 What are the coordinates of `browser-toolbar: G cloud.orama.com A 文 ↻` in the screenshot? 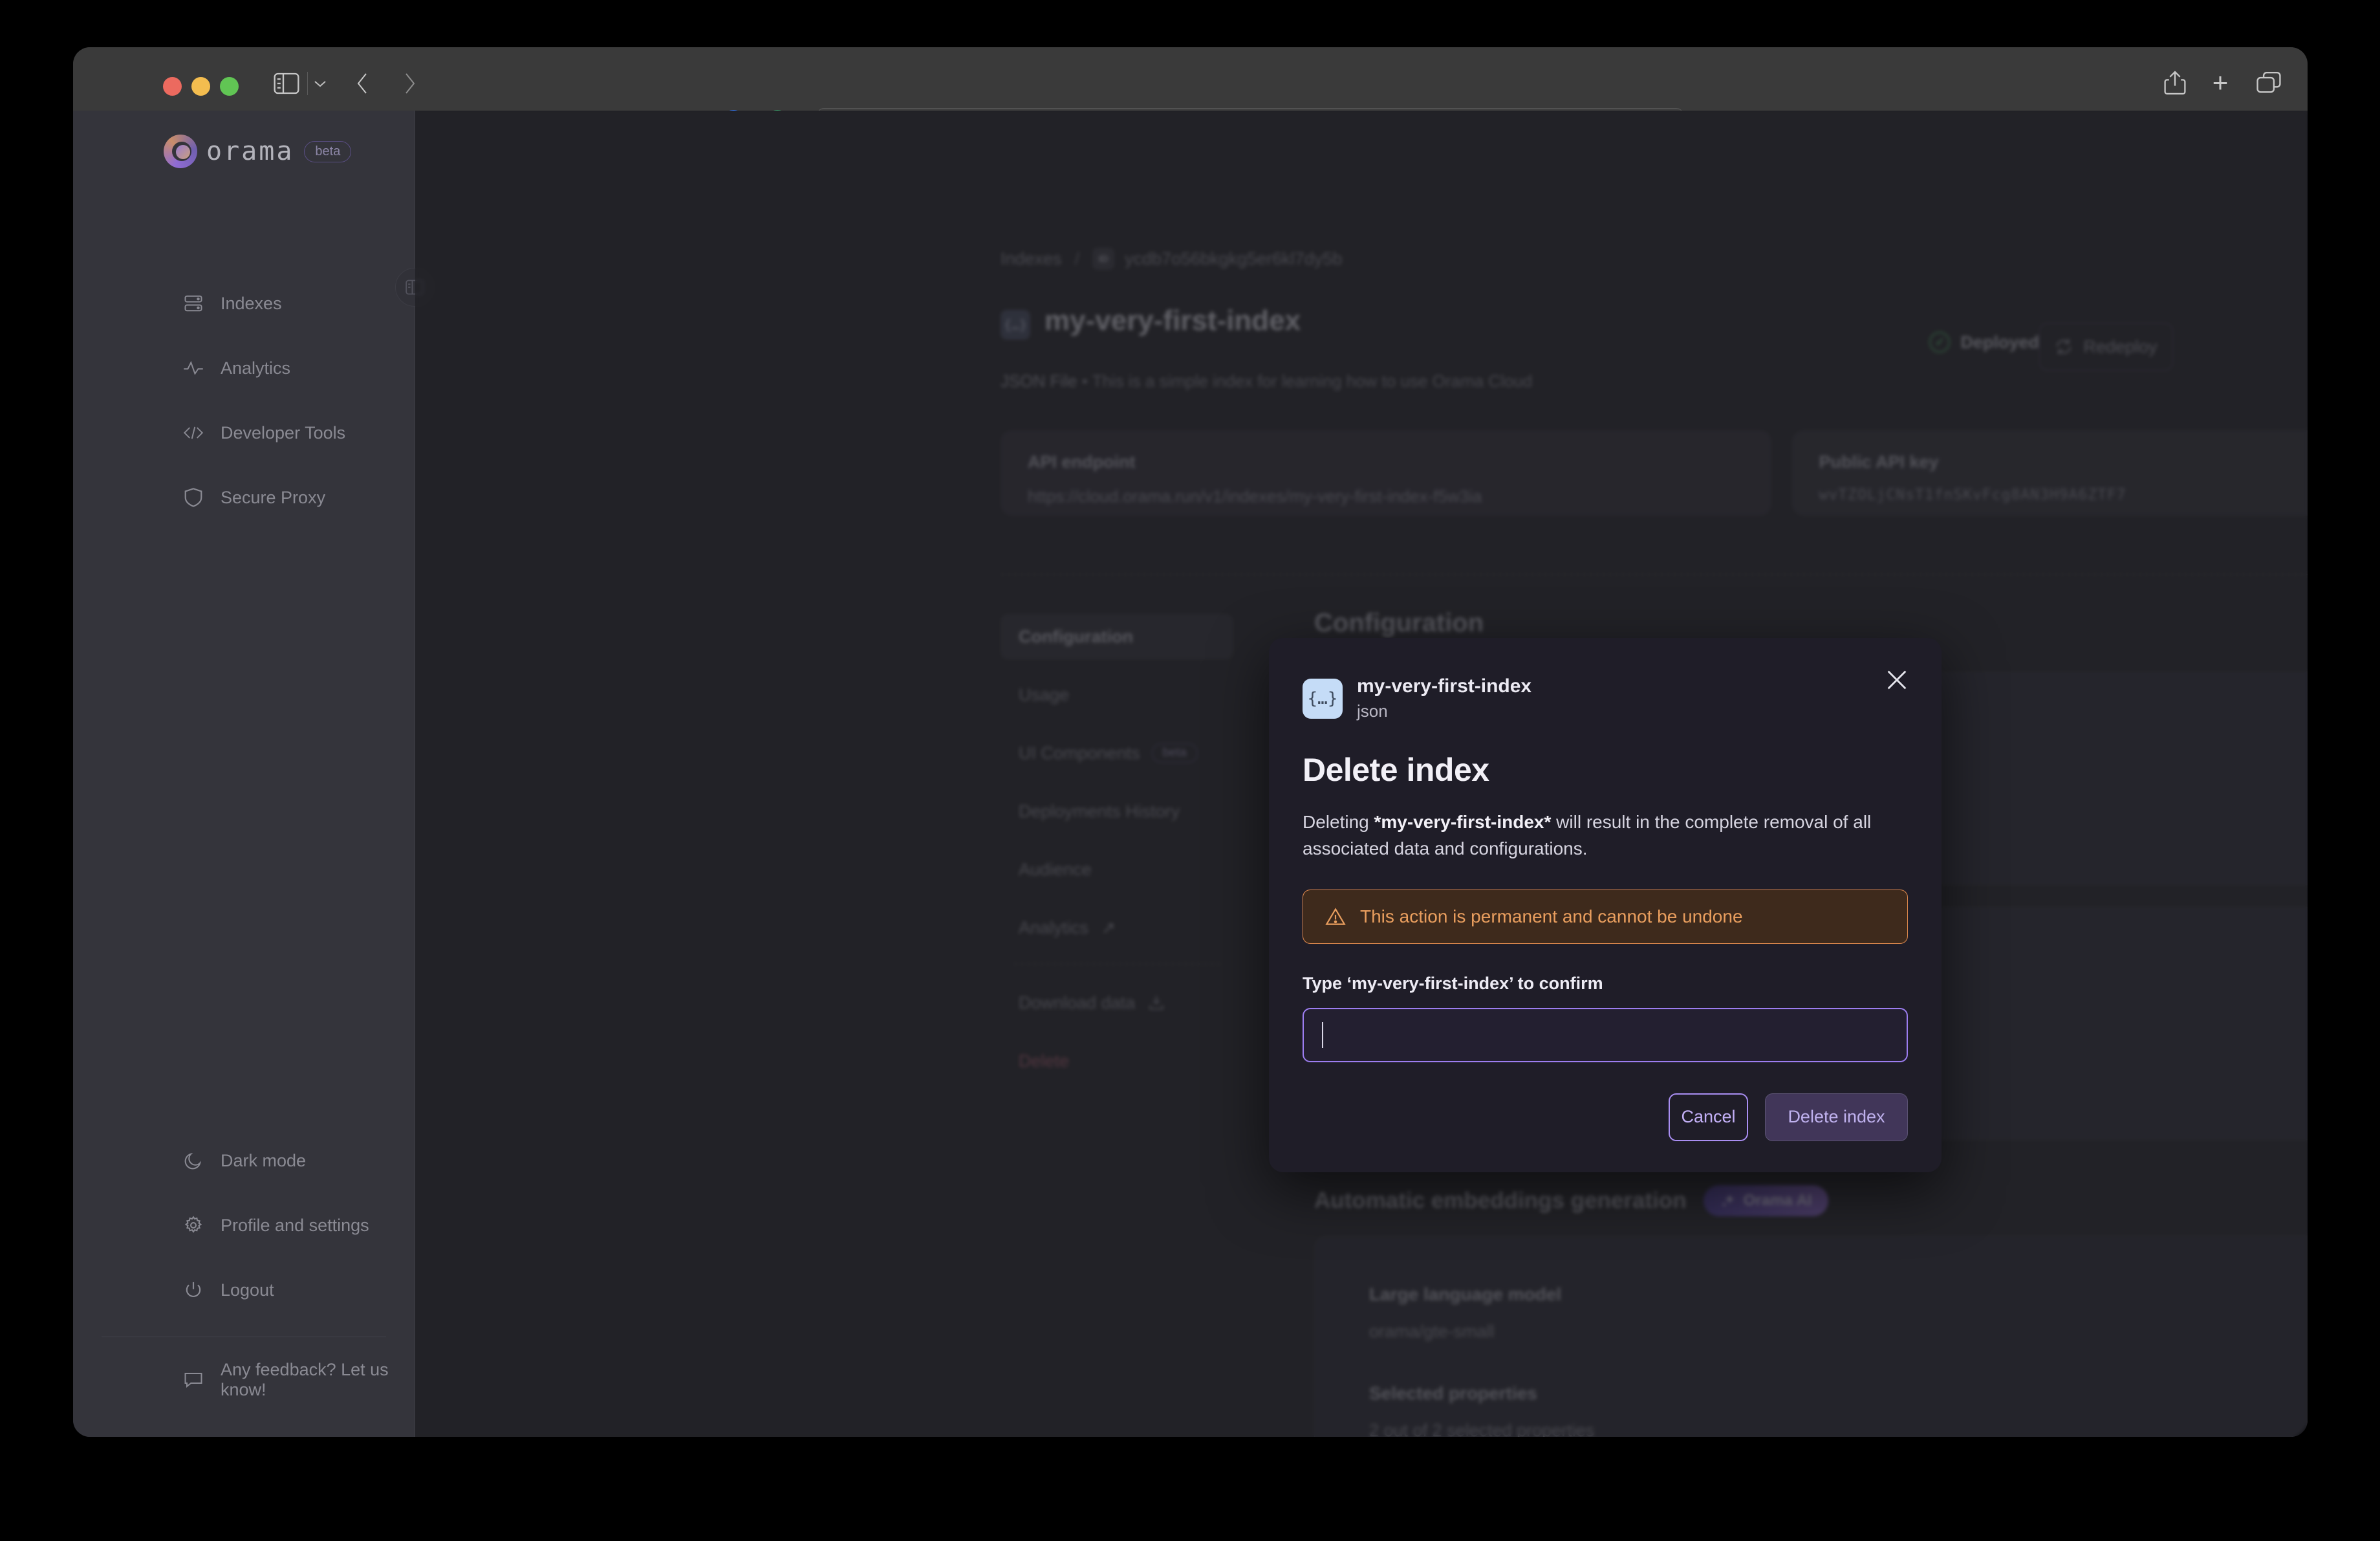 It's located at (1190, 93).